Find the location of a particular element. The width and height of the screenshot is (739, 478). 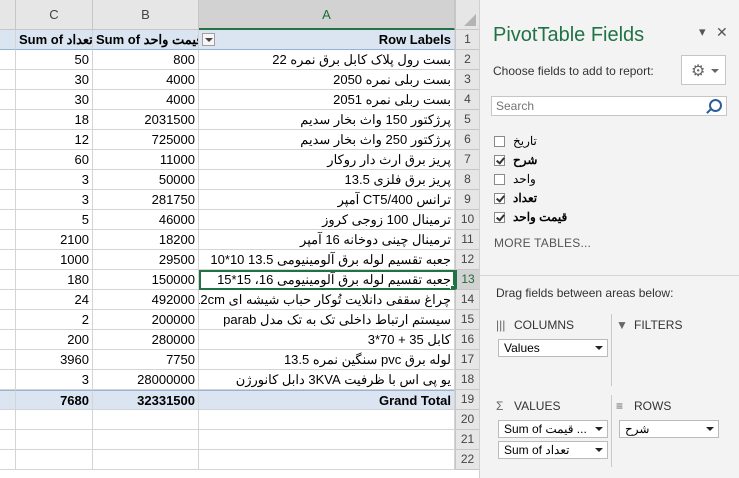

field-list-item: شرح is located at coordinates (604, 161).